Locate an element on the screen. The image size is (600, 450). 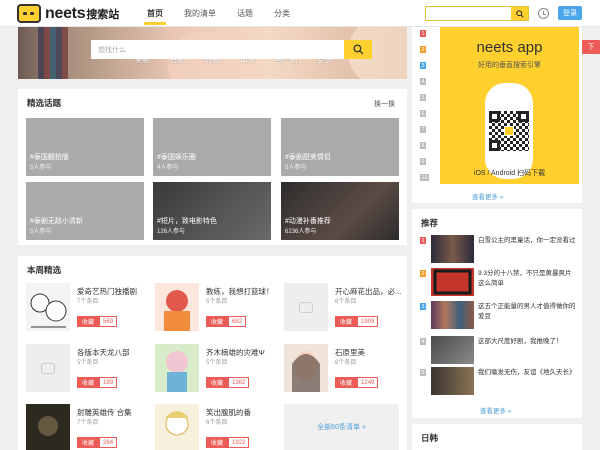
fav-button: 收藏 189 is located at coordinates (97, 382).